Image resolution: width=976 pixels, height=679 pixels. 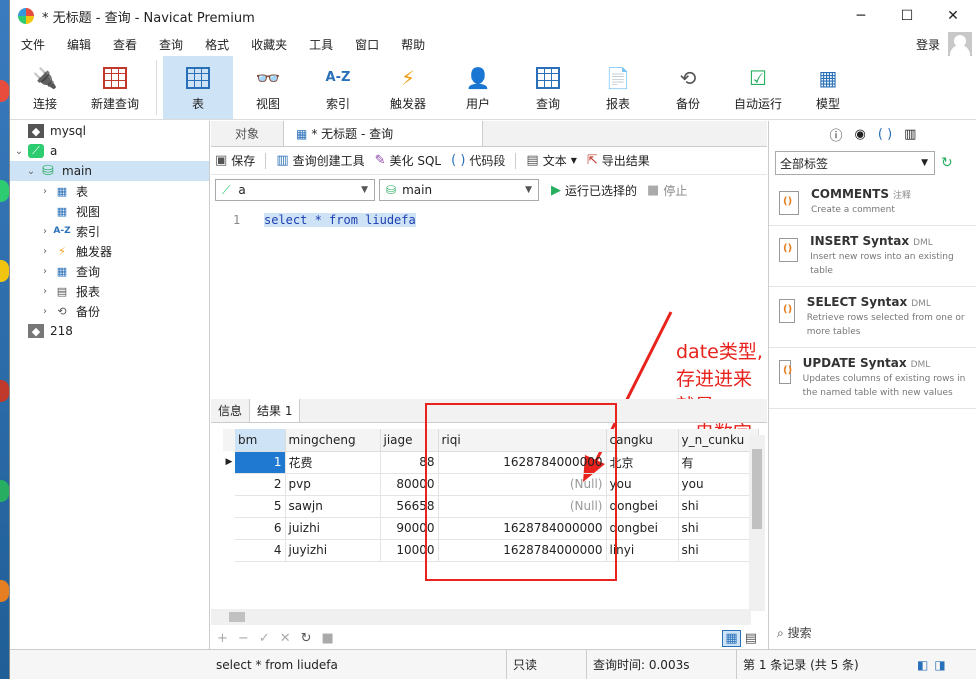 I want to click on text-button: ▤ 文本 ▼, so click(x=551, y=160).